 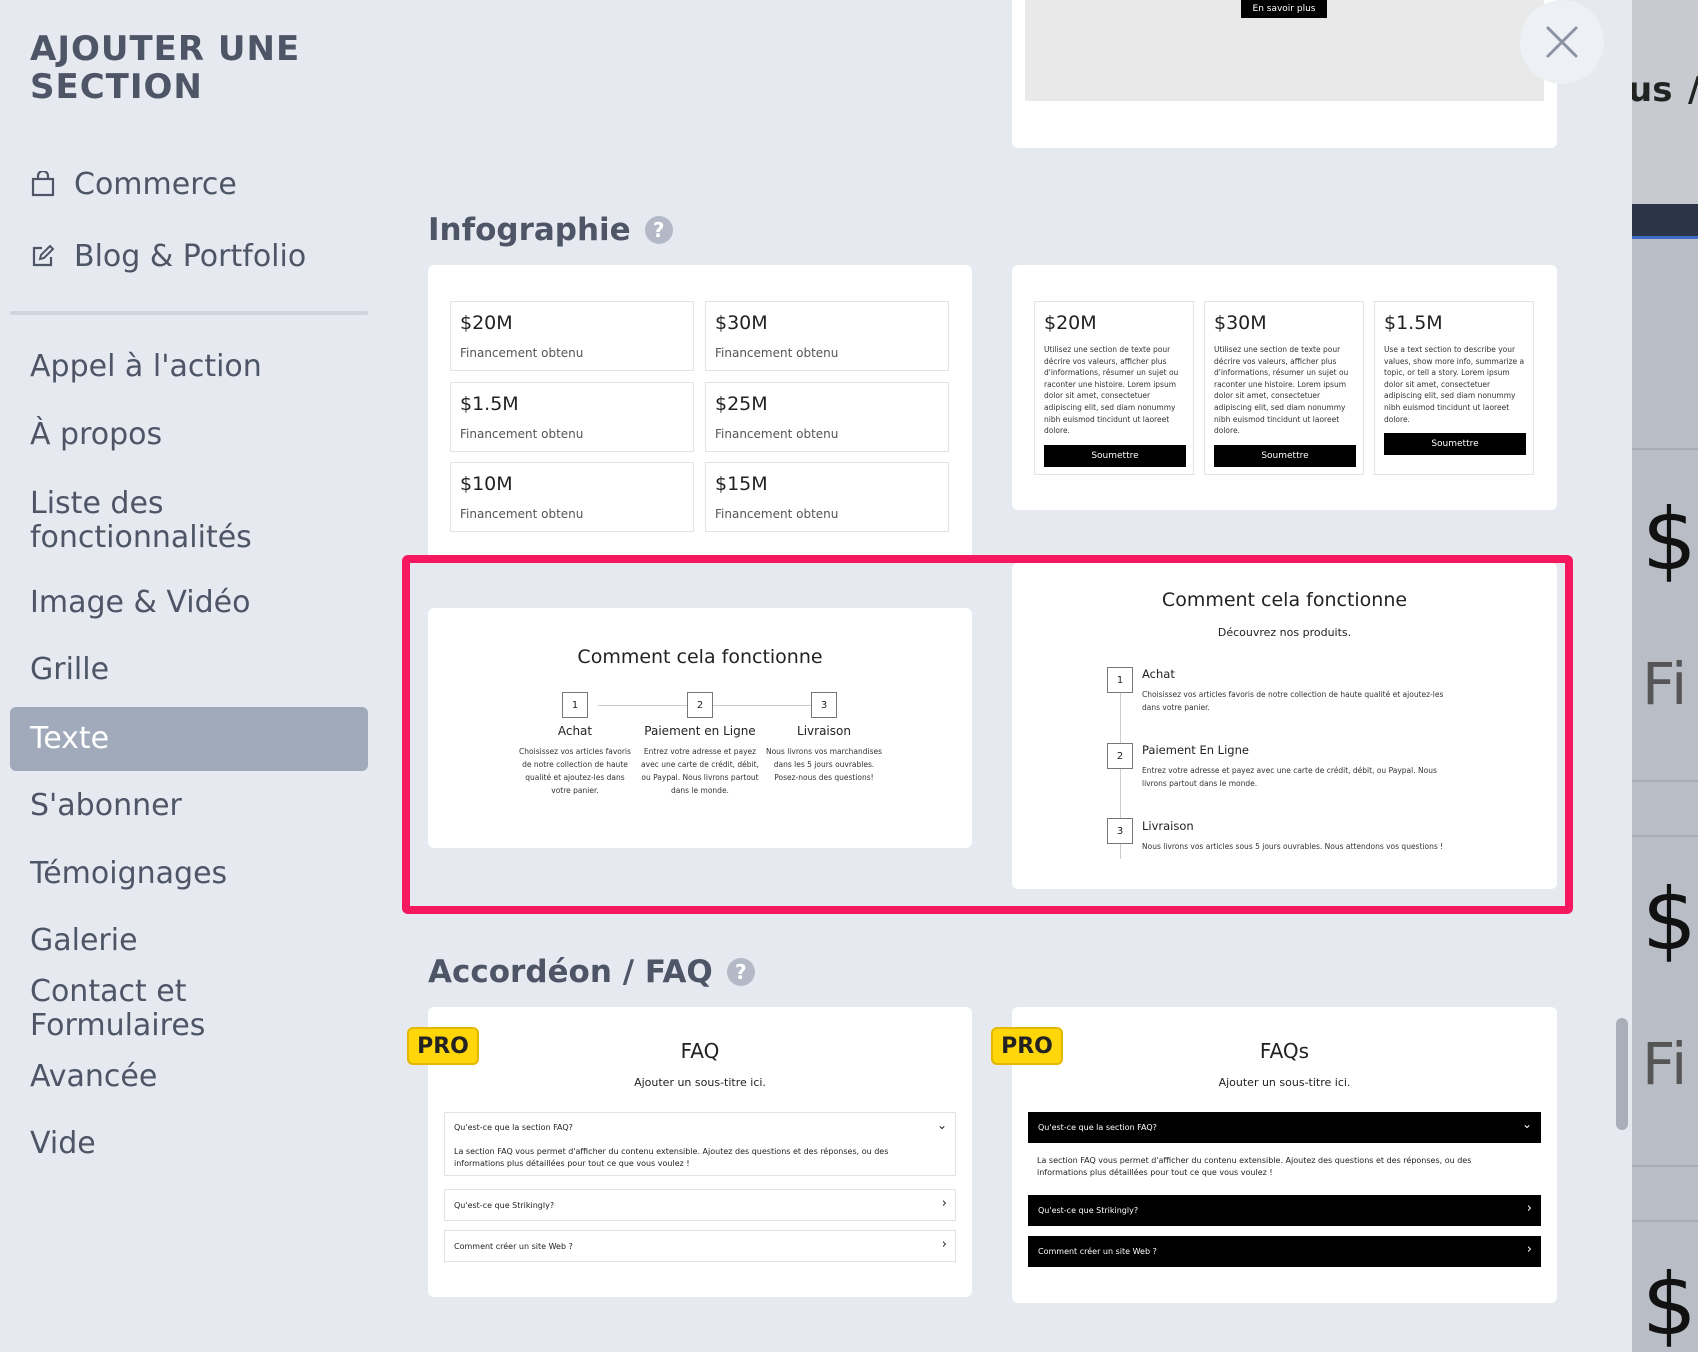 I want to click on pro-badge: PRO, so click(x=1027, y=1046).